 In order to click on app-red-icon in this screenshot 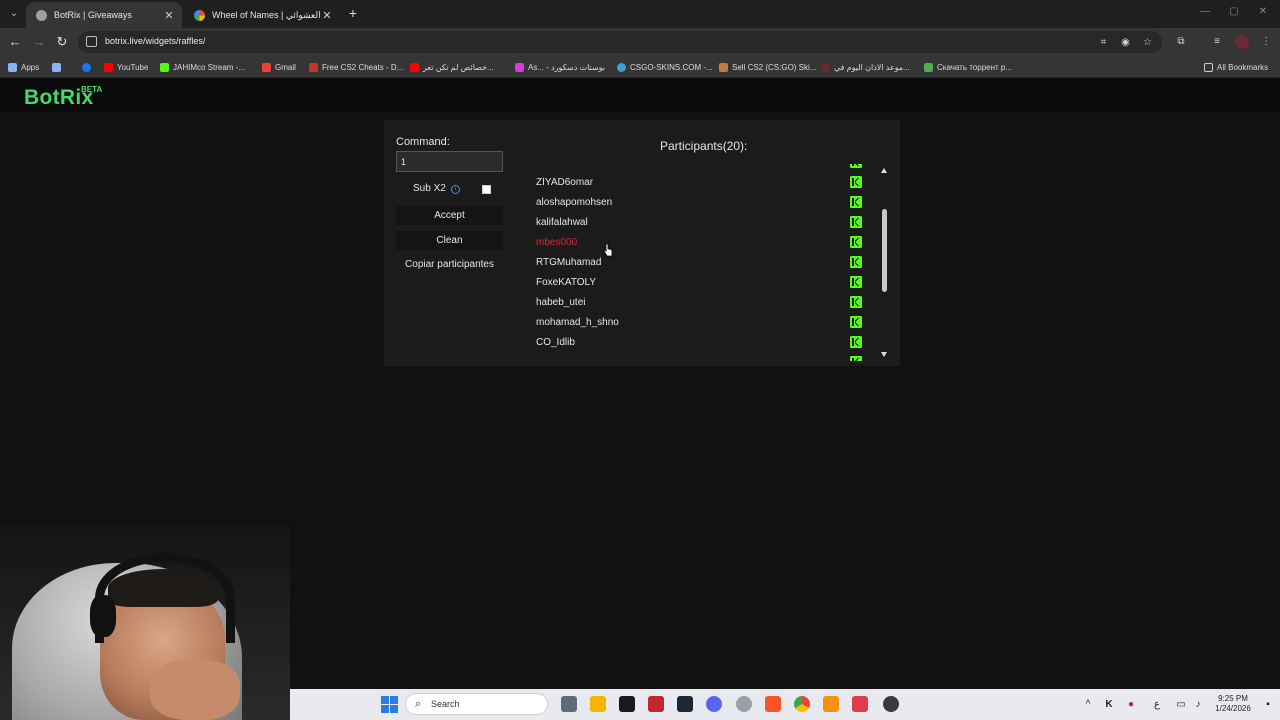, I will do `click(656, 704)`.